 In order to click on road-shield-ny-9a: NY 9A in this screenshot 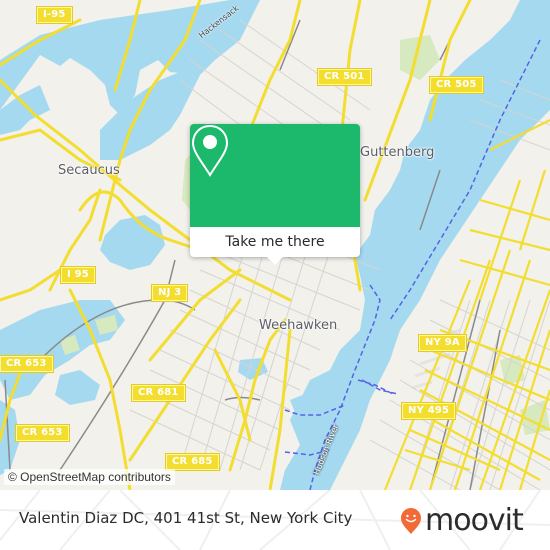, I will do `click(442, 343)`.